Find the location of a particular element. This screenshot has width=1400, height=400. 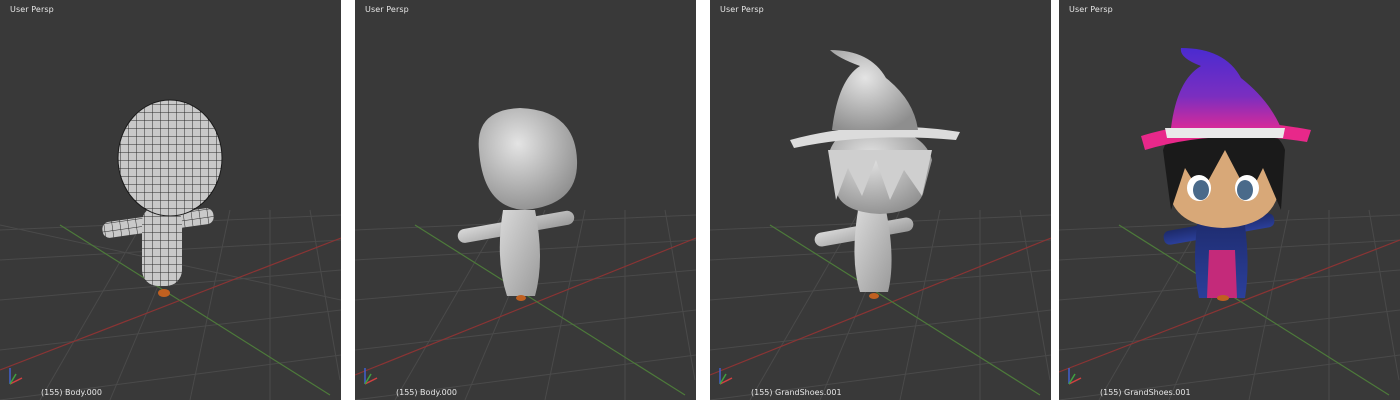

character-solid-hat is located at coordinates (875, 174).